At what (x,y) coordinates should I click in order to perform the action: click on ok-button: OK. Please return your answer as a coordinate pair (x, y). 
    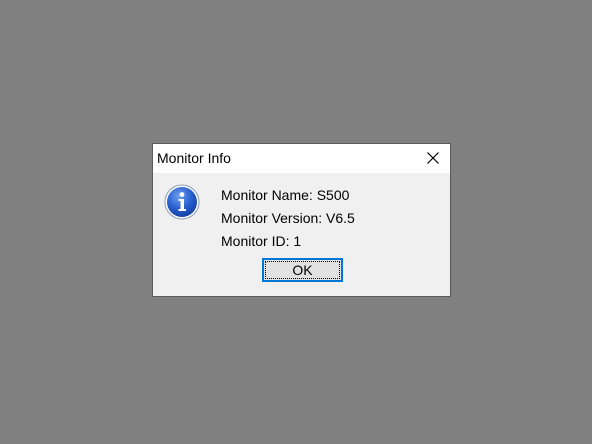
    Looking at the image, I should click on (302, 270).